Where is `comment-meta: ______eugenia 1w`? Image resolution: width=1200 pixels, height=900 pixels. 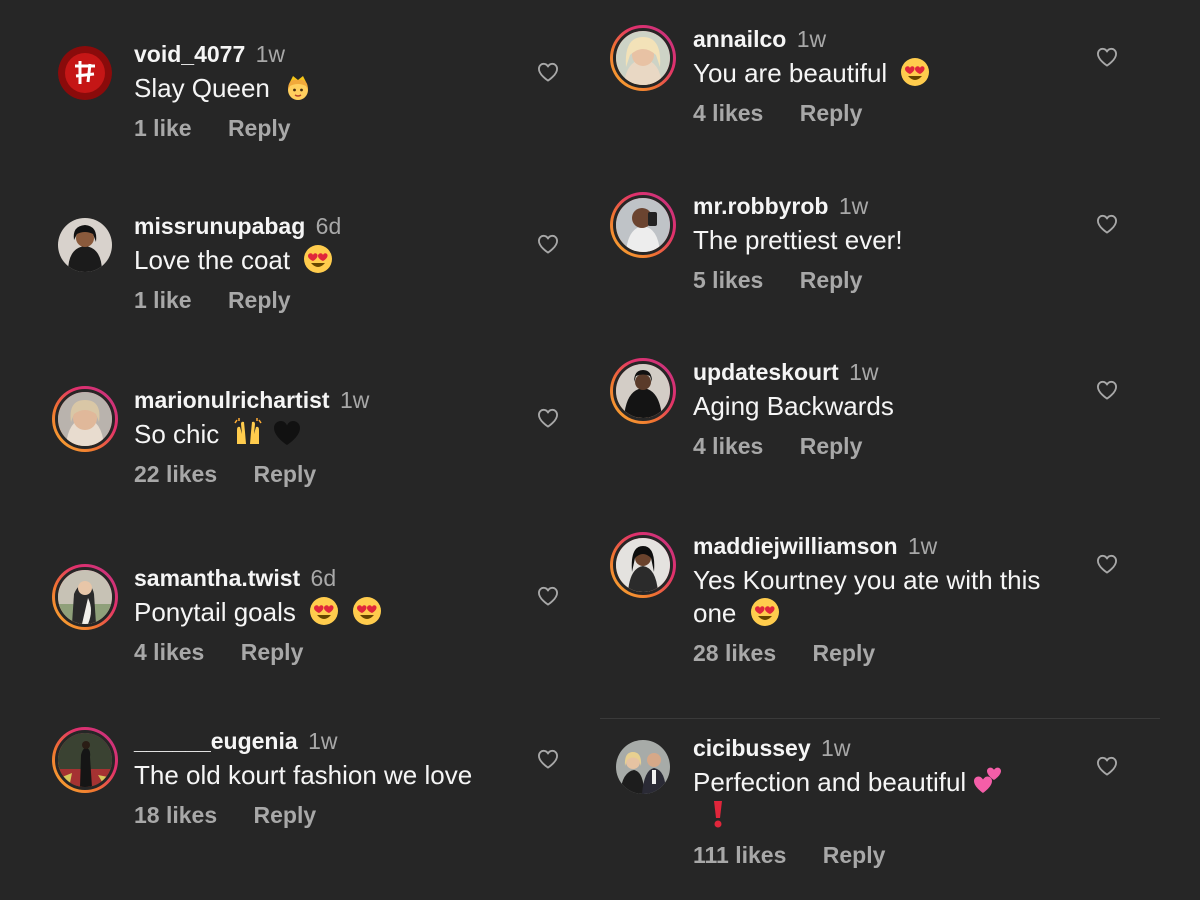 comment-meta: ______eugenia 1w is located at coordinates (314, 741).